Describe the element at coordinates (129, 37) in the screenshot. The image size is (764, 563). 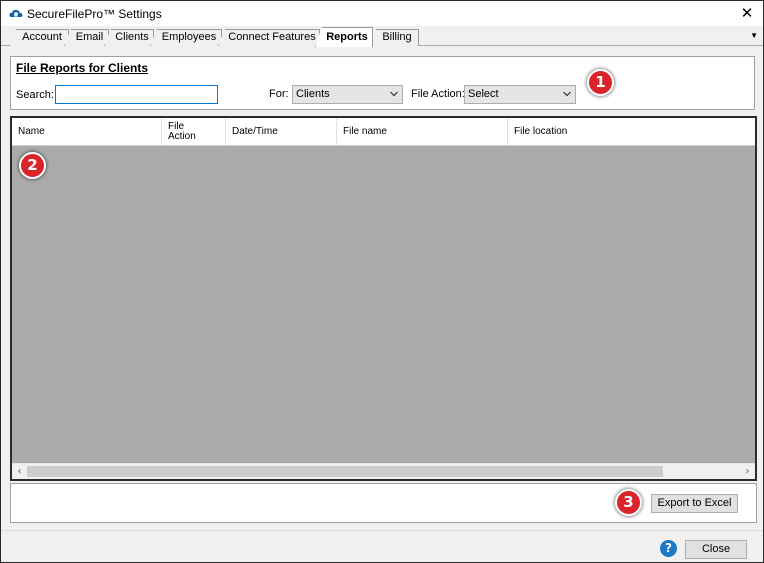
I see `tab-clients: Clients` at that location.